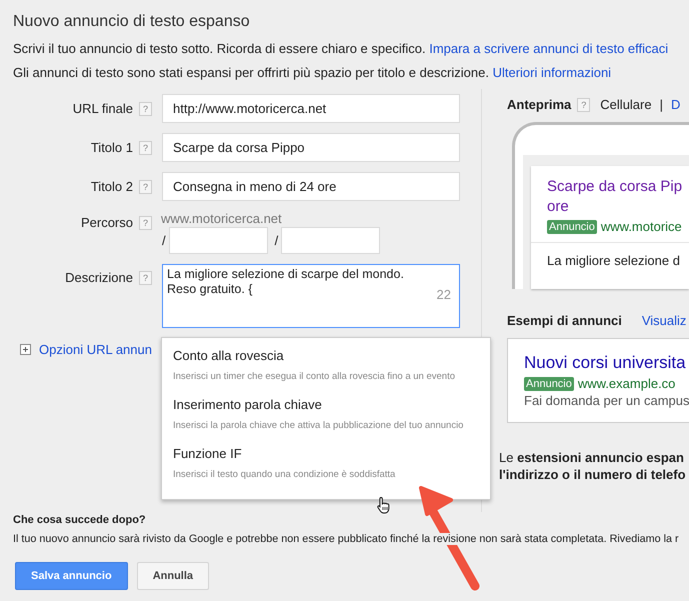 Image resolution: width=689 pixels, height=601 pixels. What do you see at coordinates (548, 48) in the screenshot?
I see `help-link: Impara a scrivere annunci di testo efficaci` at bounding box center [548, 48].